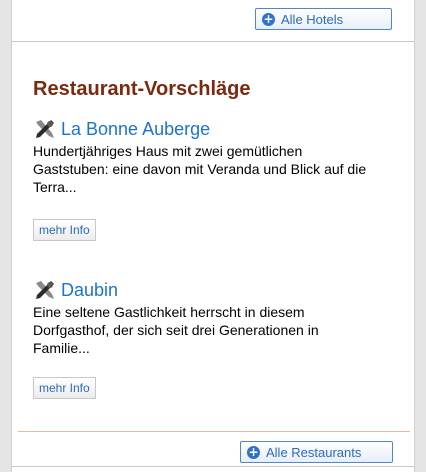  I want to click on right-frame-border, so click(420, 236).